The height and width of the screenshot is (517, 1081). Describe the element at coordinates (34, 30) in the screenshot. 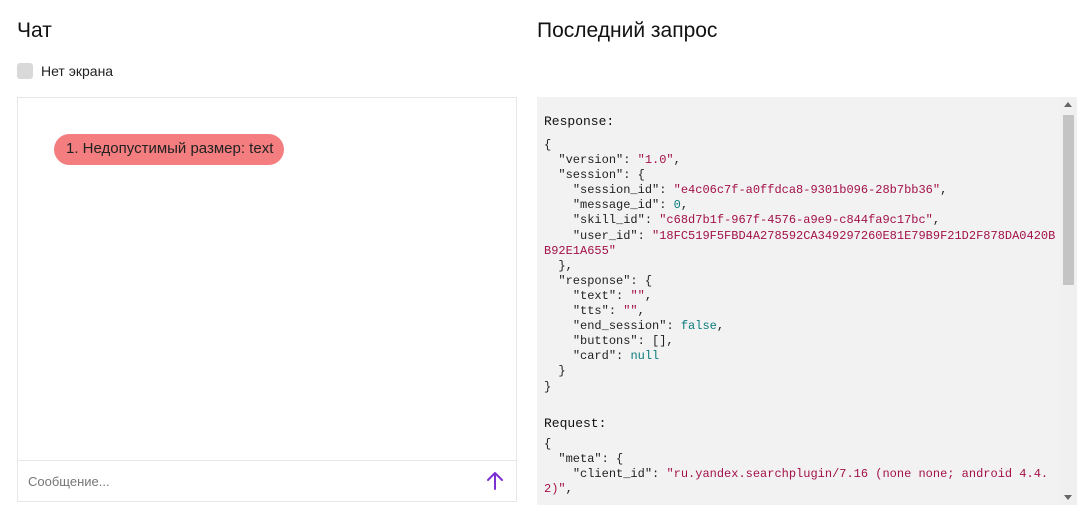

I see `chat-title: Чат` at that location.